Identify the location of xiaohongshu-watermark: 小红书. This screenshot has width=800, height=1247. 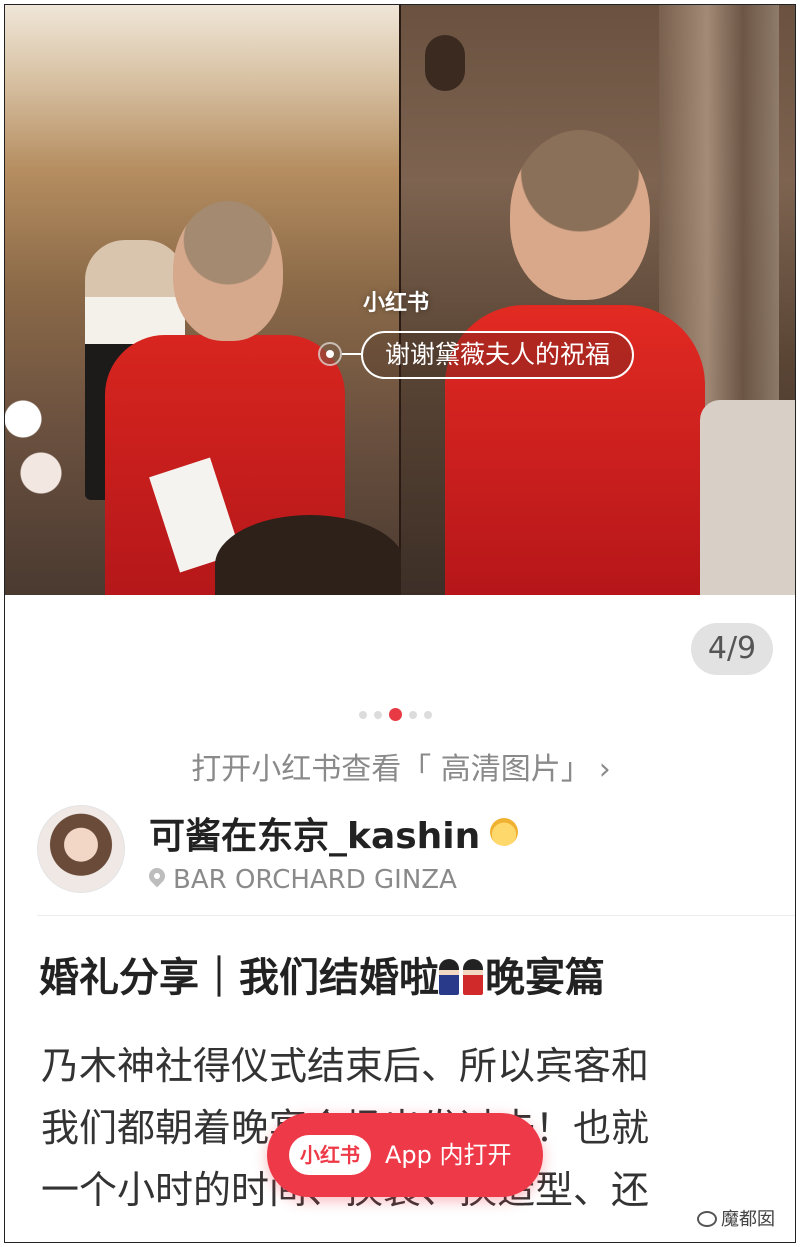
(396, 303).